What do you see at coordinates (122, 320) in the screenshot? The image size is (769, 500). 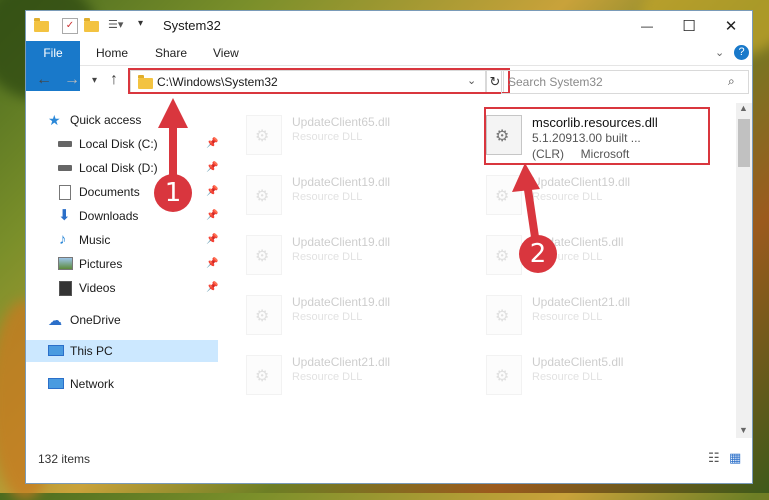 I see `sidebar-item-onedrive: ☁ OneDrive` at bounding box center [122, 320].